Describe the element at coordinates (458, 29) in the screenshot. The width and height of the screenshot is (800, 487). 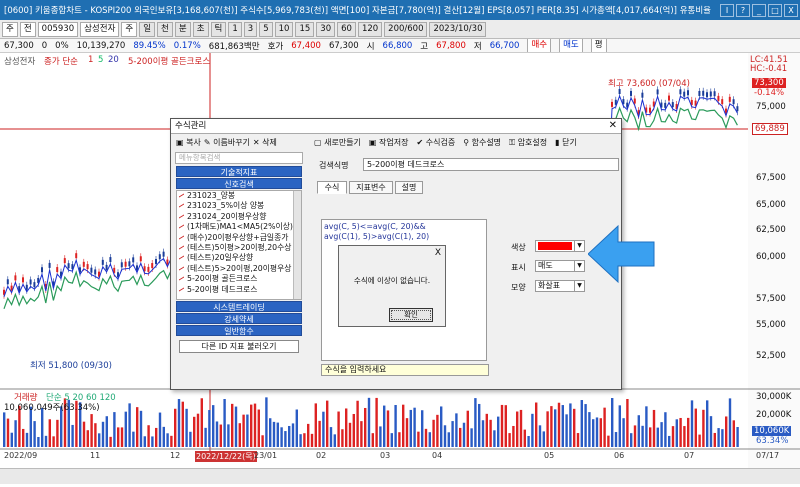
I see `toolbar-item: 2023/10/30` at that location.